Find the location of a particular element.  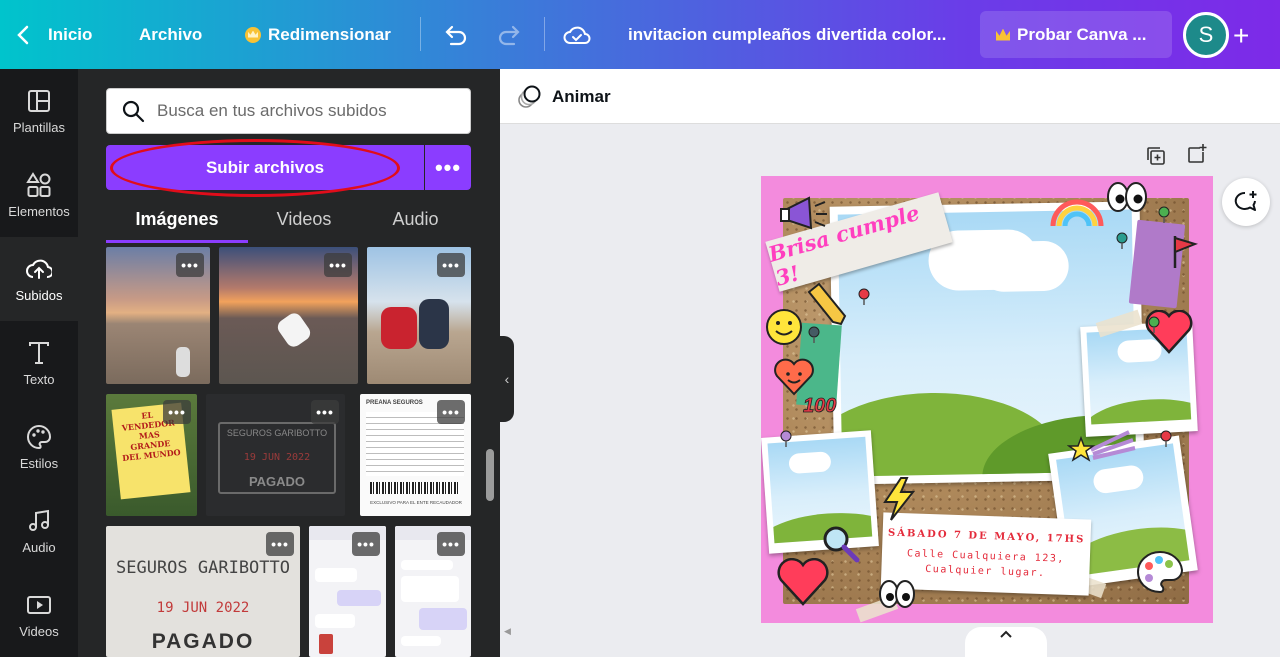

svg-text: 100 is located at coordinates (819, 406).